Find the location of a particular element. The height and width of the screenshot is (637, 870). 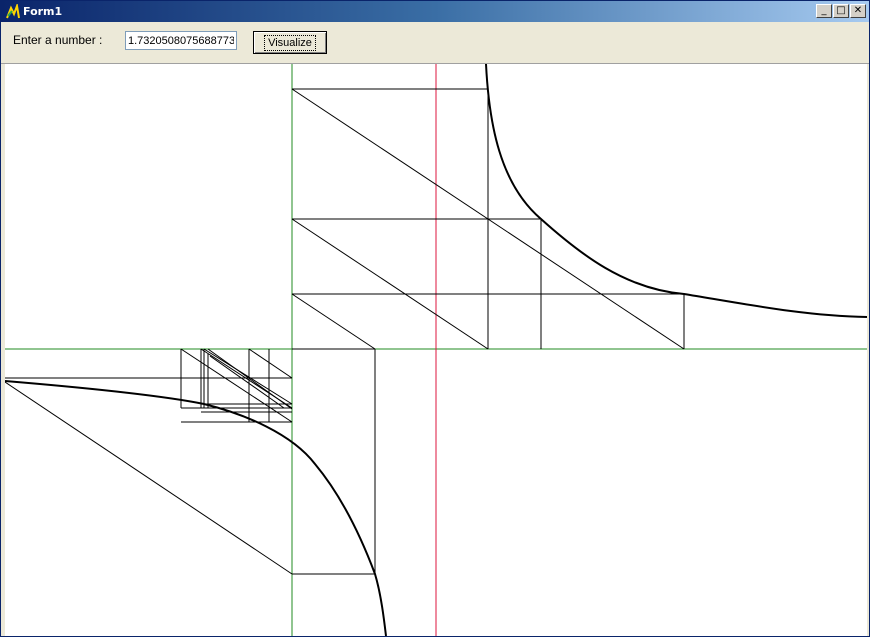

maximize-button: □ is located at coordinates (841, 11).